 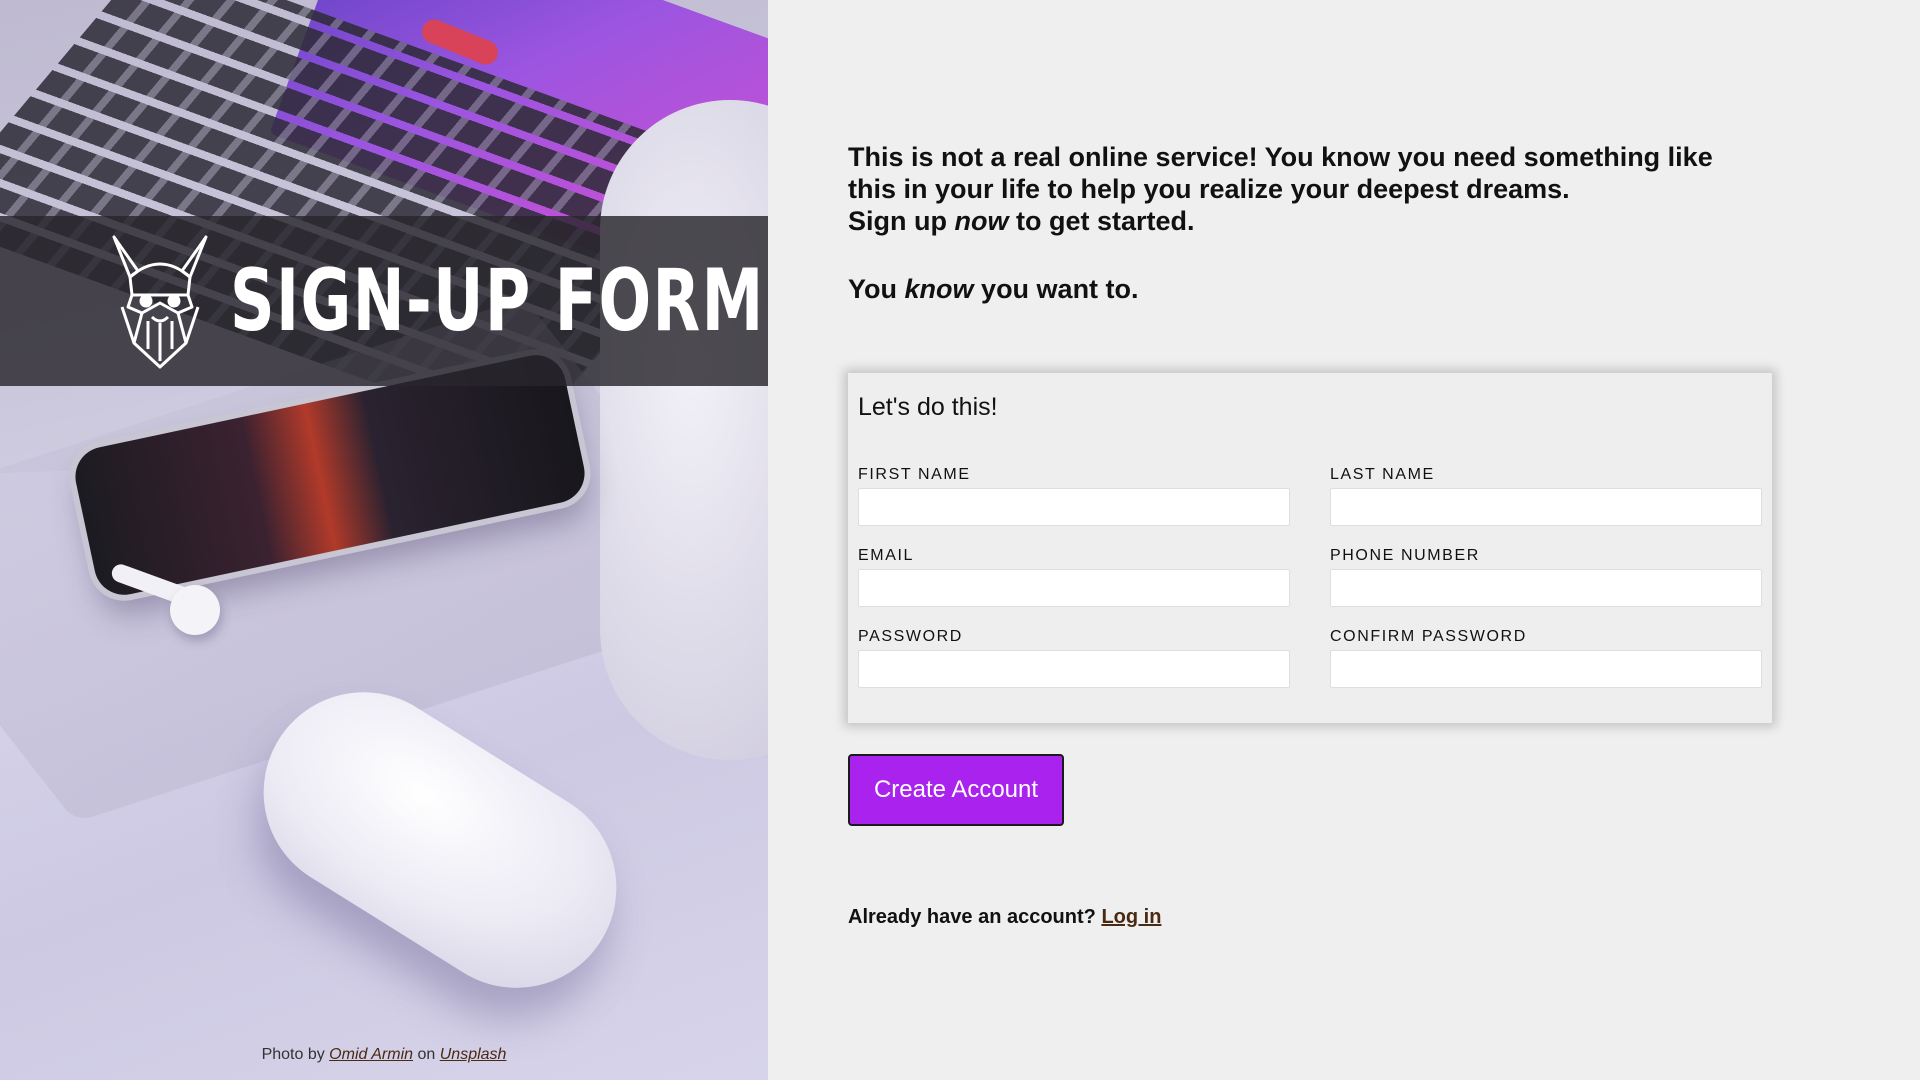 What do you see at coordinates (473, 1054) in the screenshot?
I see `credit-source-link: Unsplash` at bounding box center [473, 1054].